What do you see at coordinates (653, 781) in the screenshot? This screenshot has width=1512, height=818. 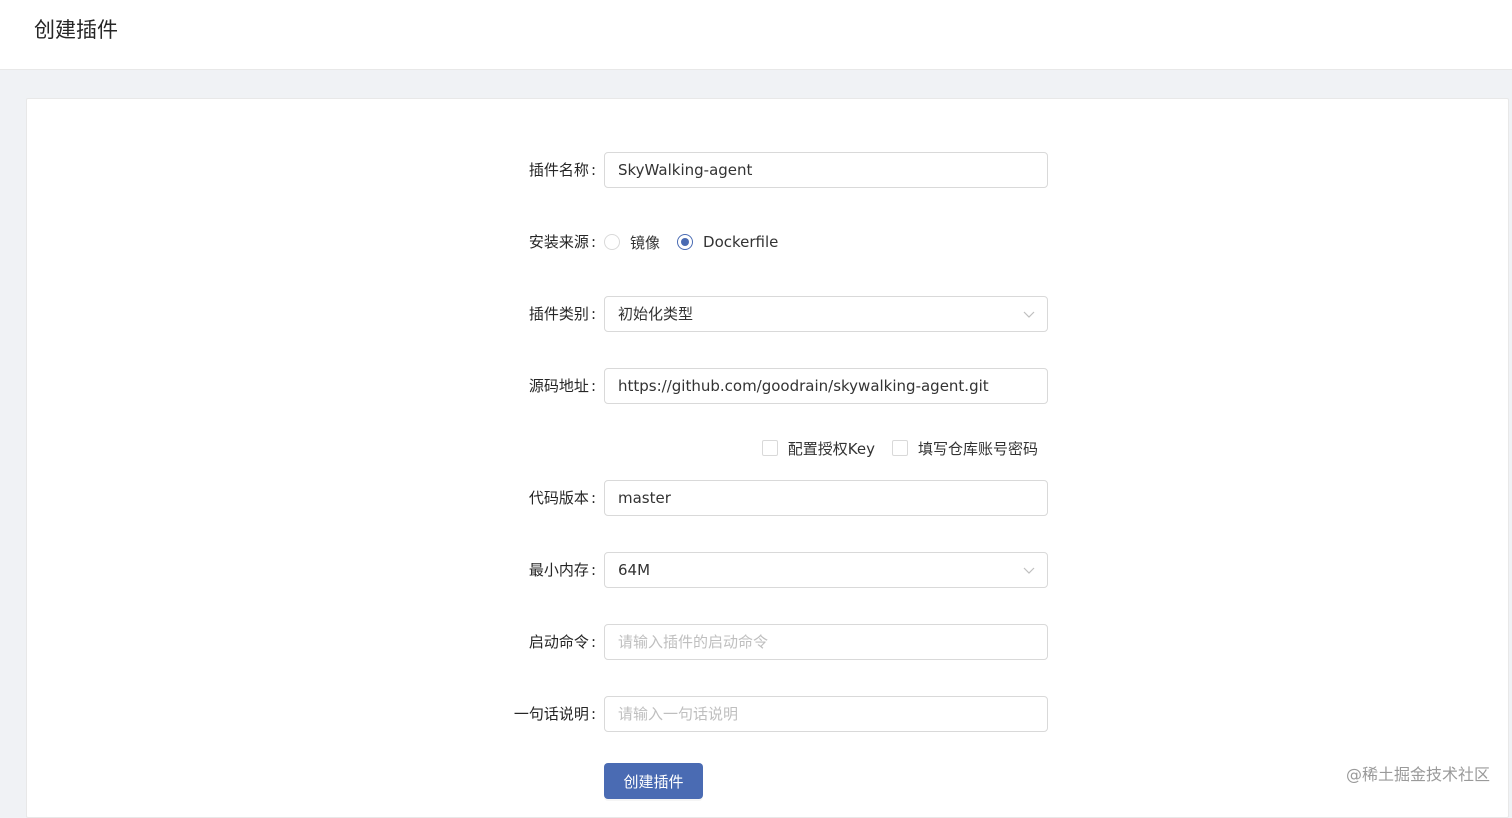 I see `create-plugin-button: 创建插件` at bounding box center [653, 781].